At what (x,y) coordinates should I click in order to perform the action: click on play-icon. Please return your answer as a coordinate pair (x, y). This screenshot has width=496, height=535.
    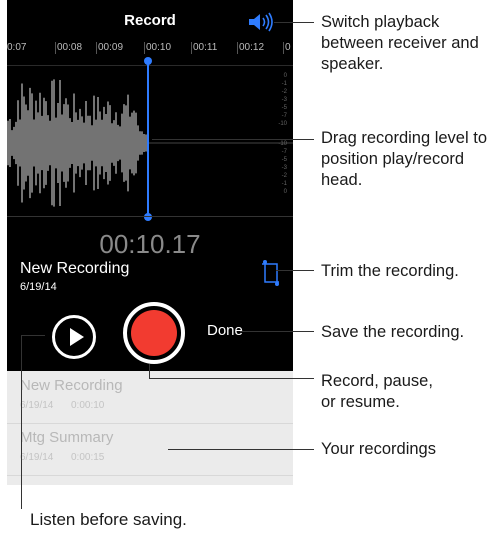
    Looking at the image, I should click on (77, 337).